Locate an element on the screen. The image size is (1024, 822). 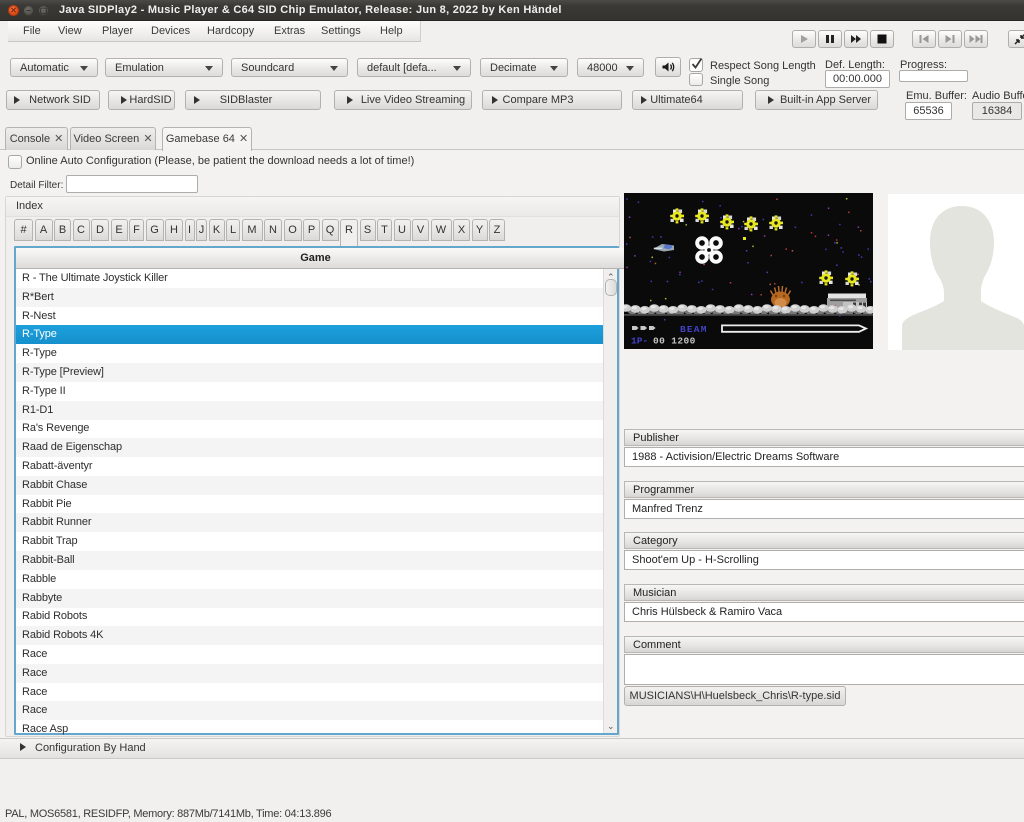
svg-text: 00 1200 is located at coordinates (674, 341).